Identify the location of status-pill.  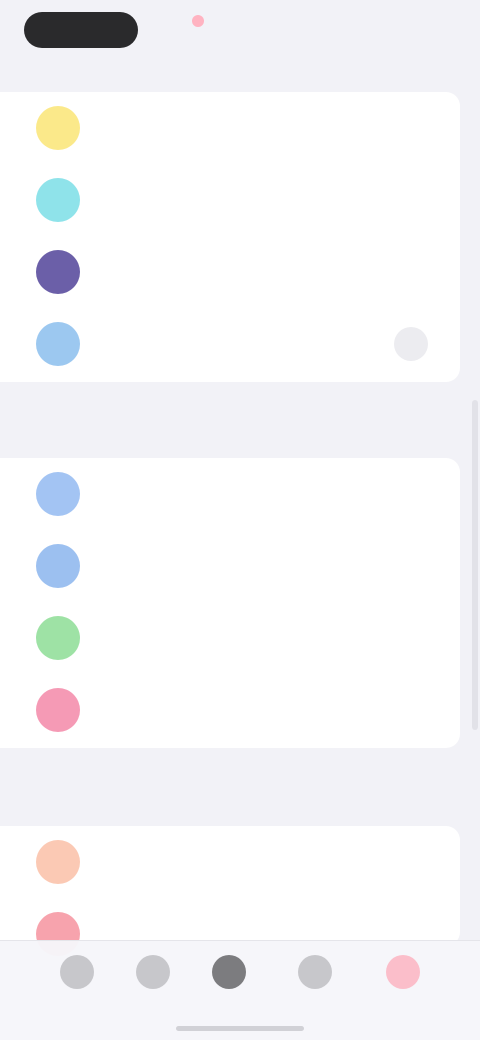
(81, 30).